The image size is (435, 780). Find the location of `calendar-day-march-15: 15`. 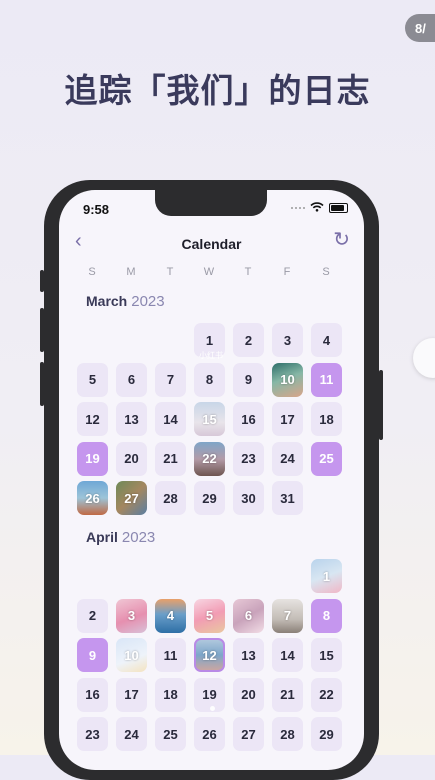

calendar-day-march-15: 15 is located at coordinates (209, 419).